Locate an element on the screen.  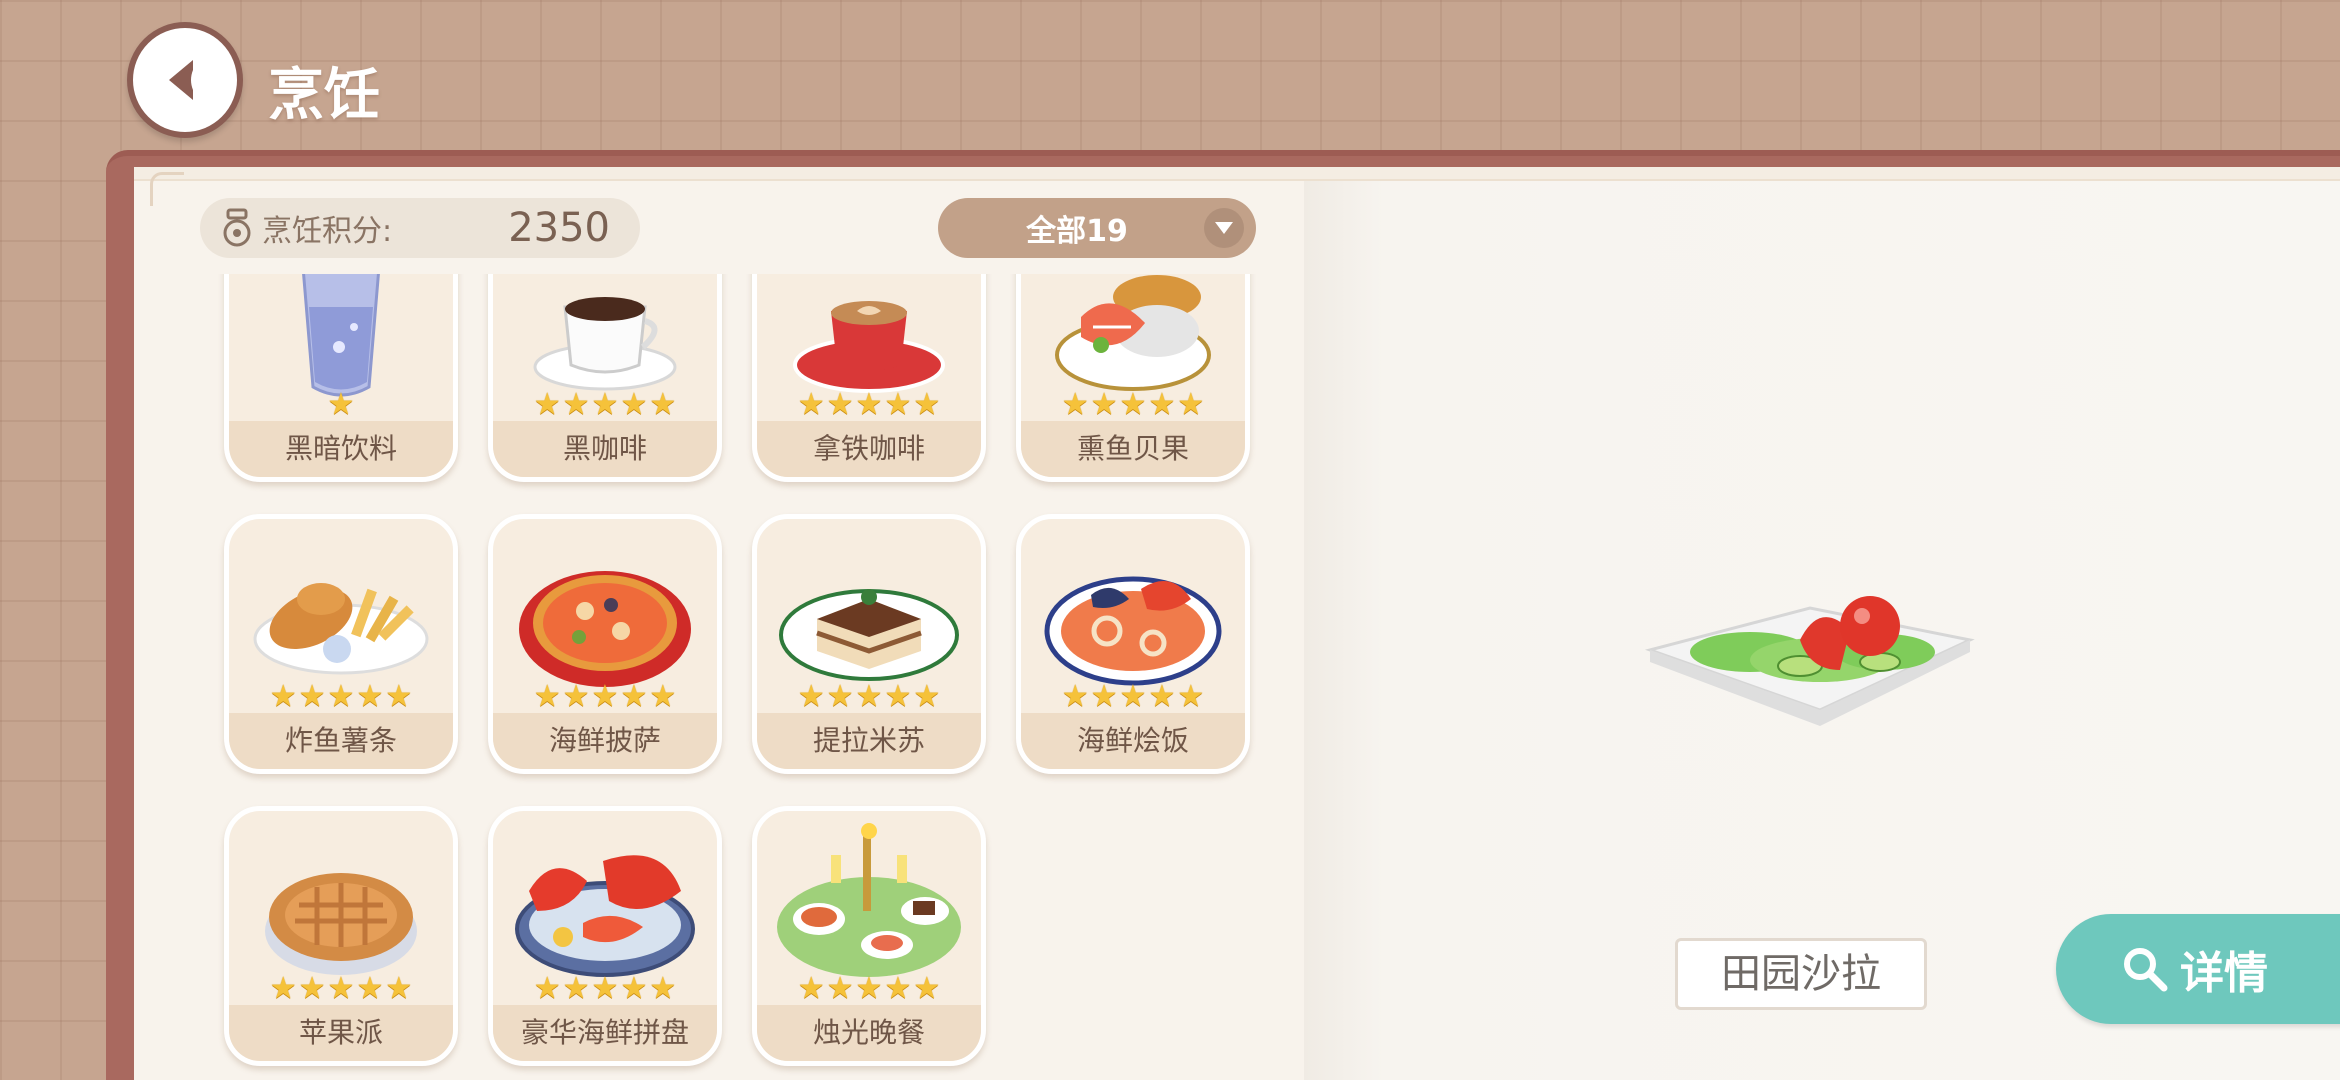
back-arrow-icon is located at coordinates (181, 80).